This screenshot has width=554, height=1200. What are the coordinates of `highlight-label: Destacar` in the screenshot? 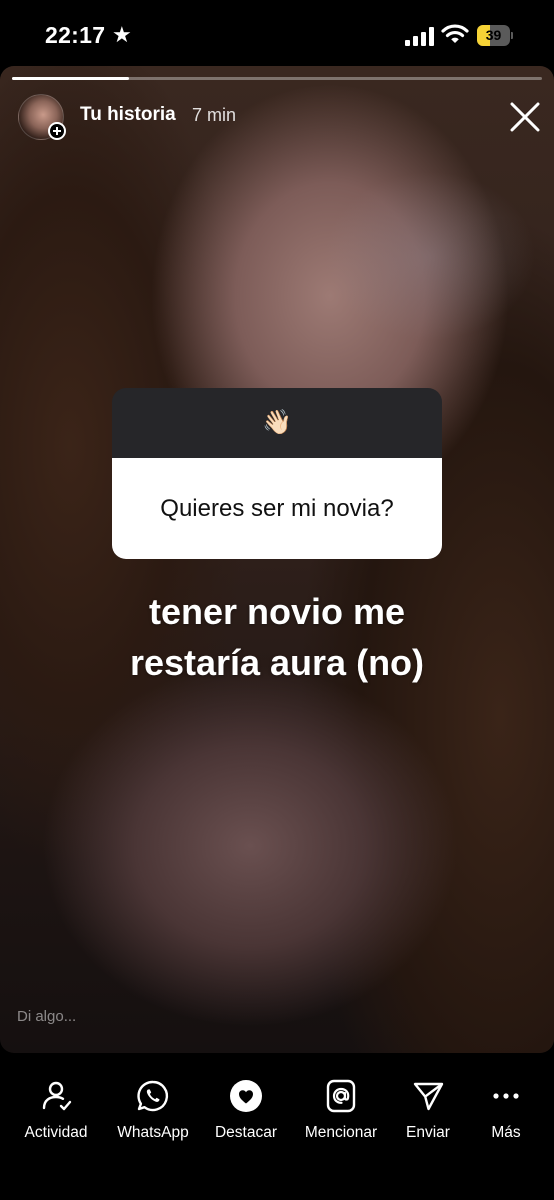 It's located at (246, 1132).